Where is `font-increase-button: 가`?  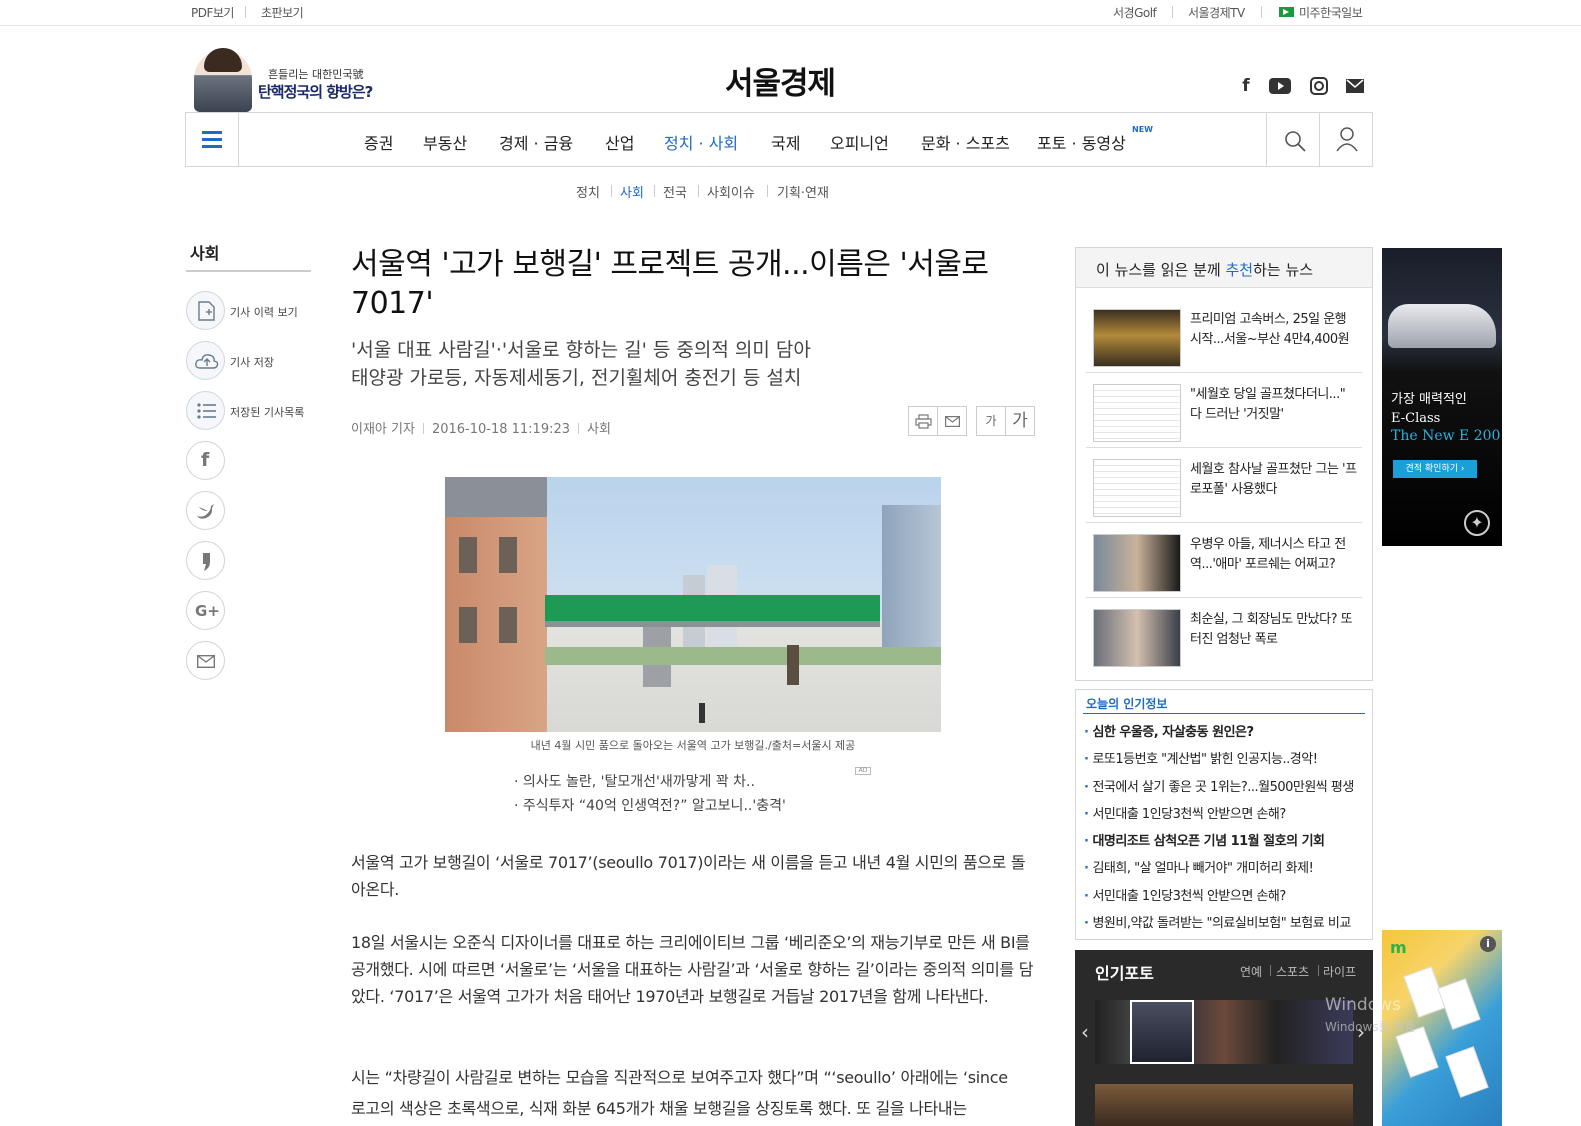 font-increase-button: 가 is located at coordinates (1020, 421).